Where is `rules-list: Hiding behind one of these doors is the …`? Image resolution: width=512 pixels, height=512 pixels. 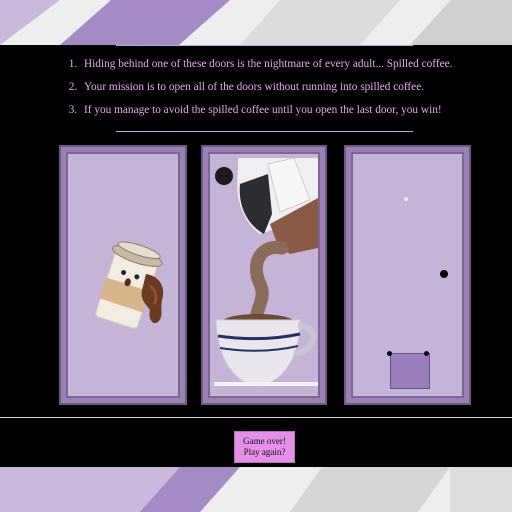
rules-list: Hiding behind one of these doors is the … is located at coordinates (276, 87).